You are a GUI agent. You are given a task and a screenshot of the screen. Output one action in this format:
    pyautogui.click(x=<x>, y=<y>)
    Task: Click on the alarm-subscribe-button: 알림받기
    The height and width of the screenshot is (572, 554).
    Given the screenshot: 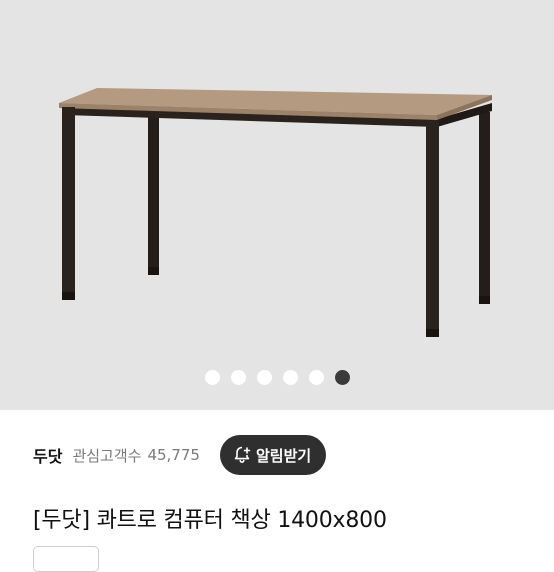 What is the action you would take?
    pyautogui.click(x=273, y=455)
    